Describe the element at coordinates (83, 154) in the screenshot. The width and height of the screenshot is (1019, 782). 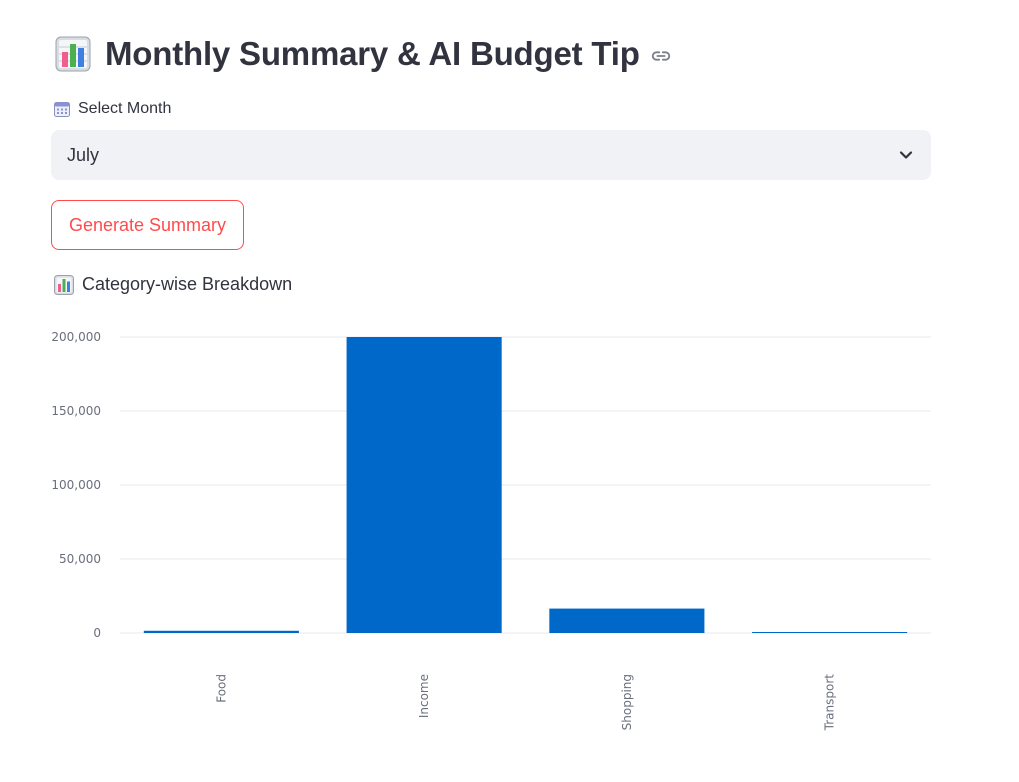
I see `month-select-value: July` at that location.